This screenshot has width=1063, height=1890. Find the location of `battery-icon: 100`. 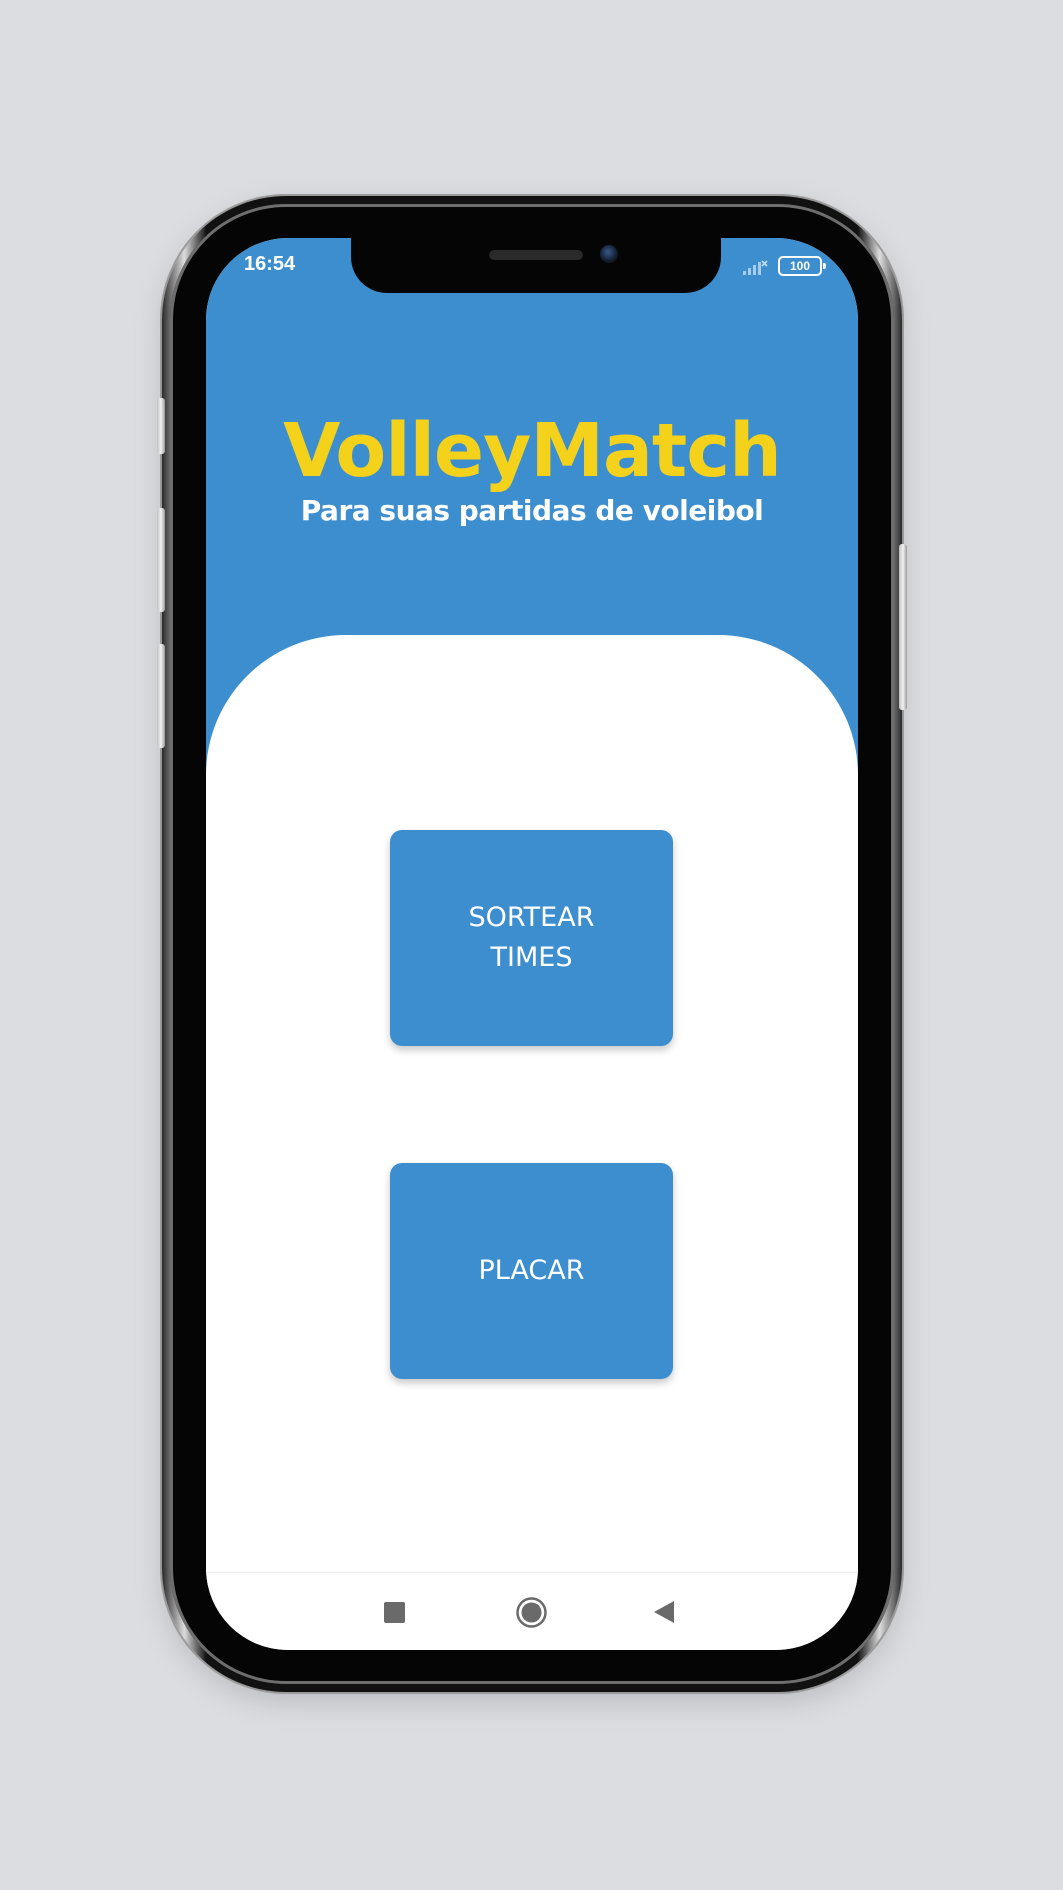

battery-icon: 100 is located at coordinates (802, 266).